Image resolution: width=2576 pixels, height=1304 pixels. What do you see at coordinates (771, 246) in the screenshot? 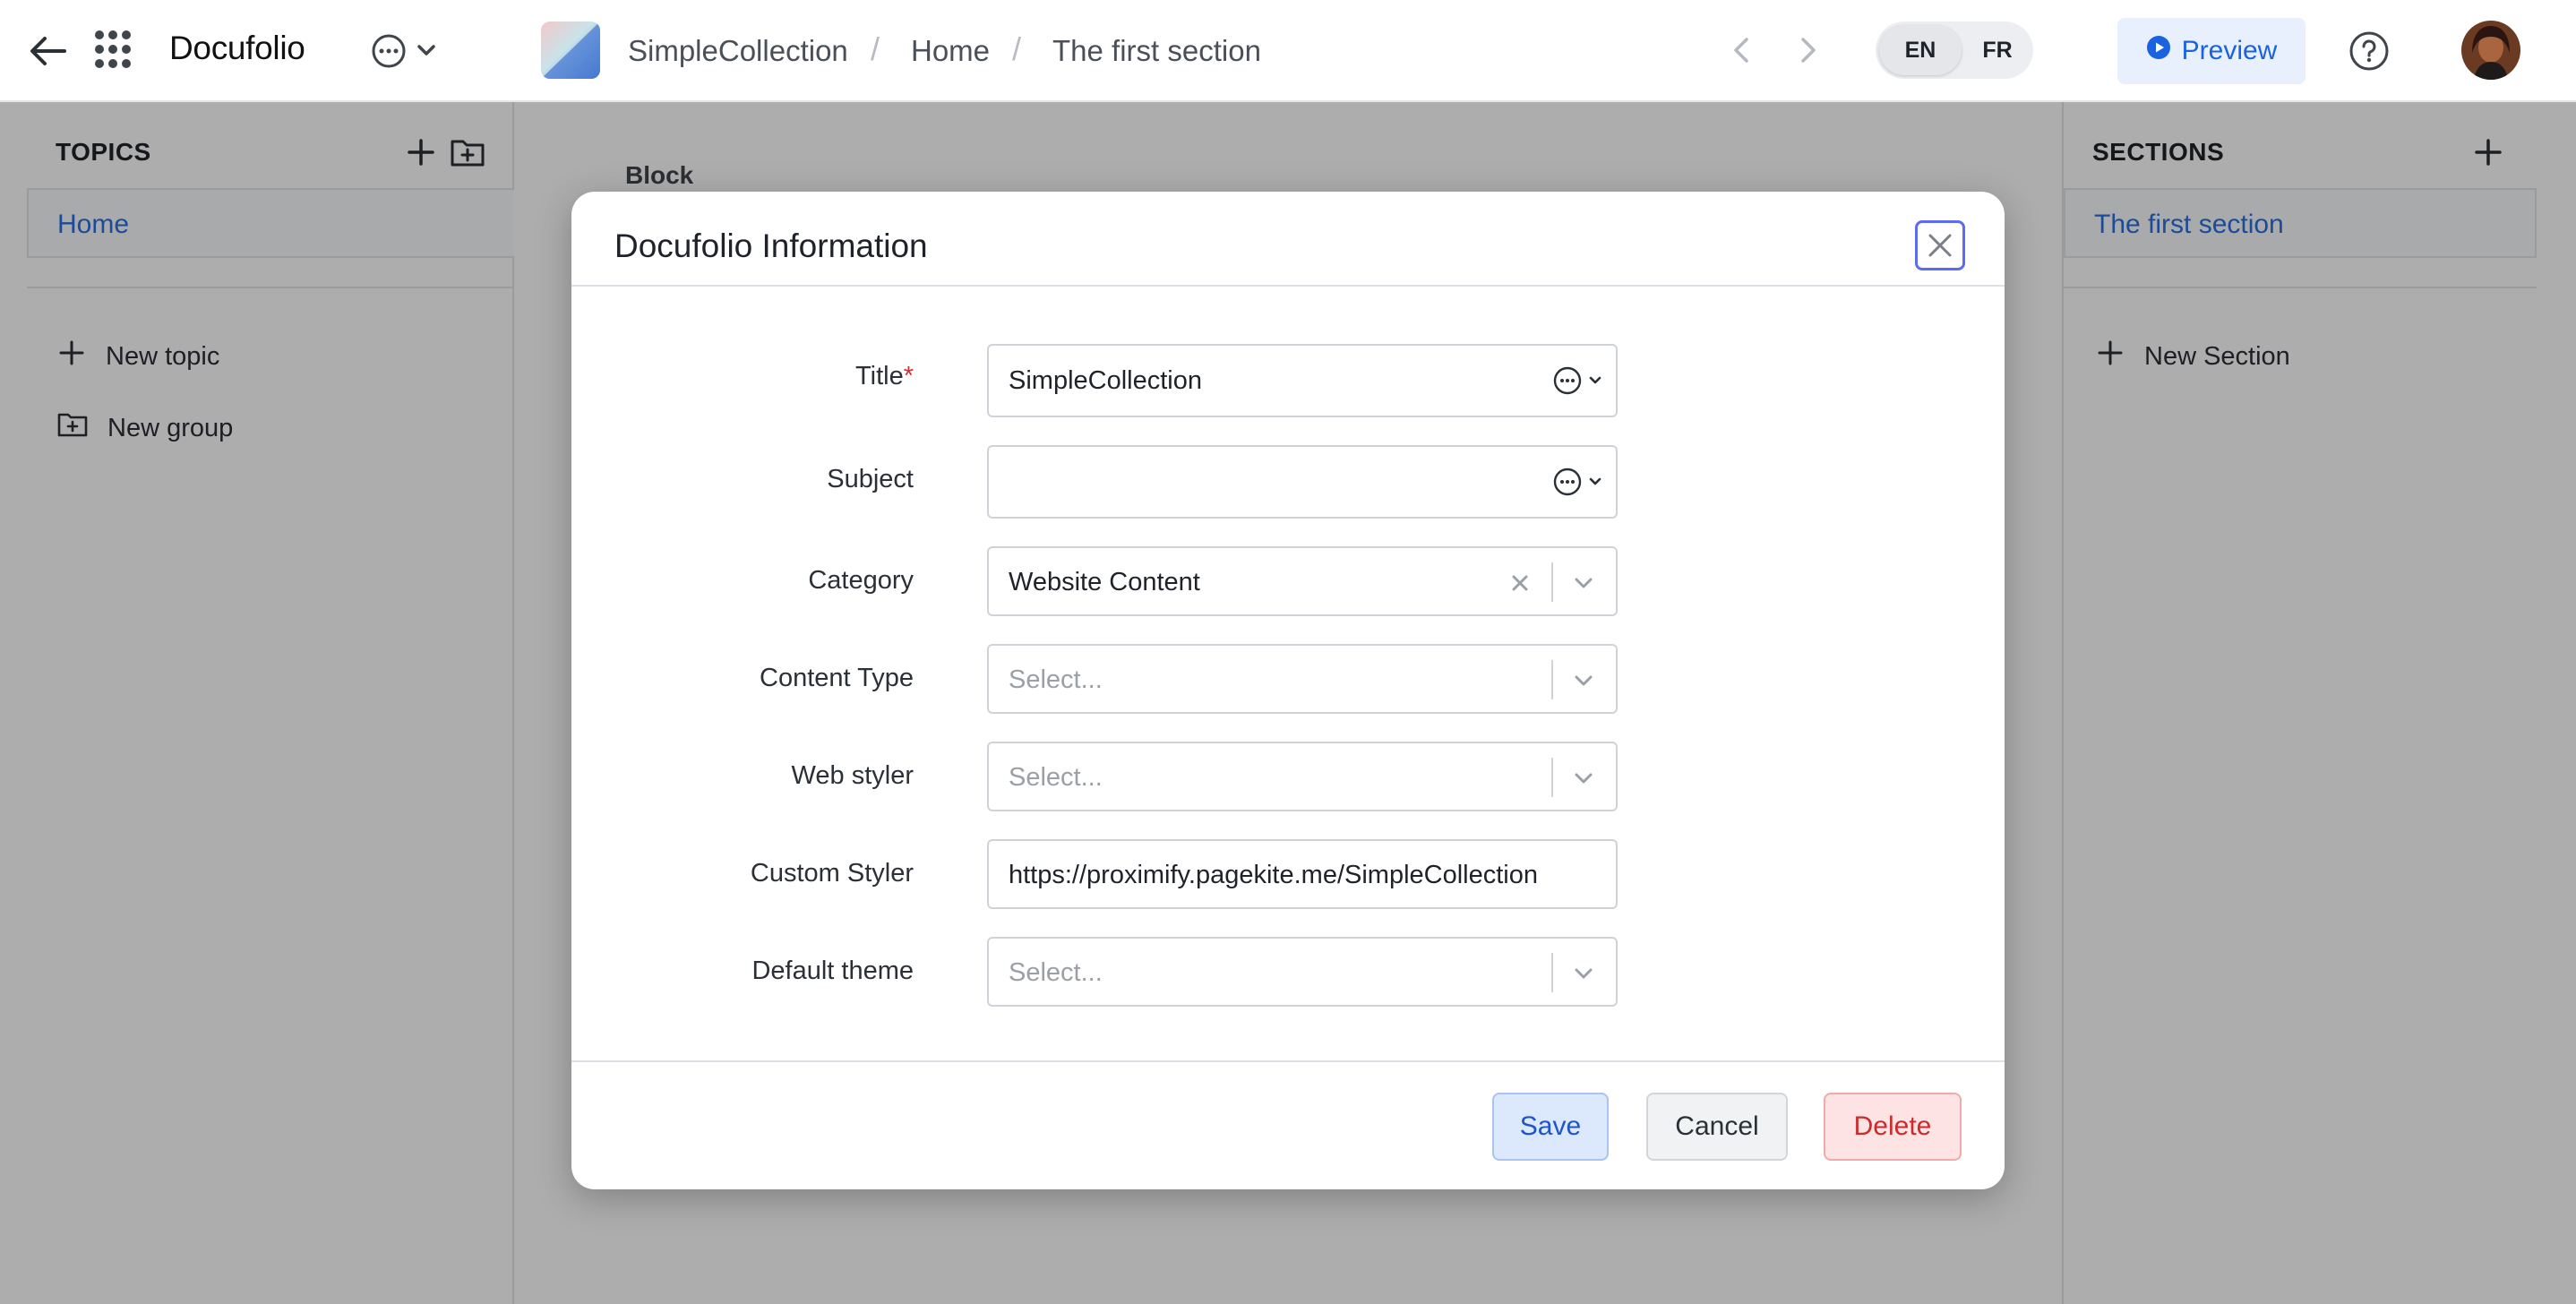
I see `dialog-title: Docufolio Information` at bounding box center [771, 246].